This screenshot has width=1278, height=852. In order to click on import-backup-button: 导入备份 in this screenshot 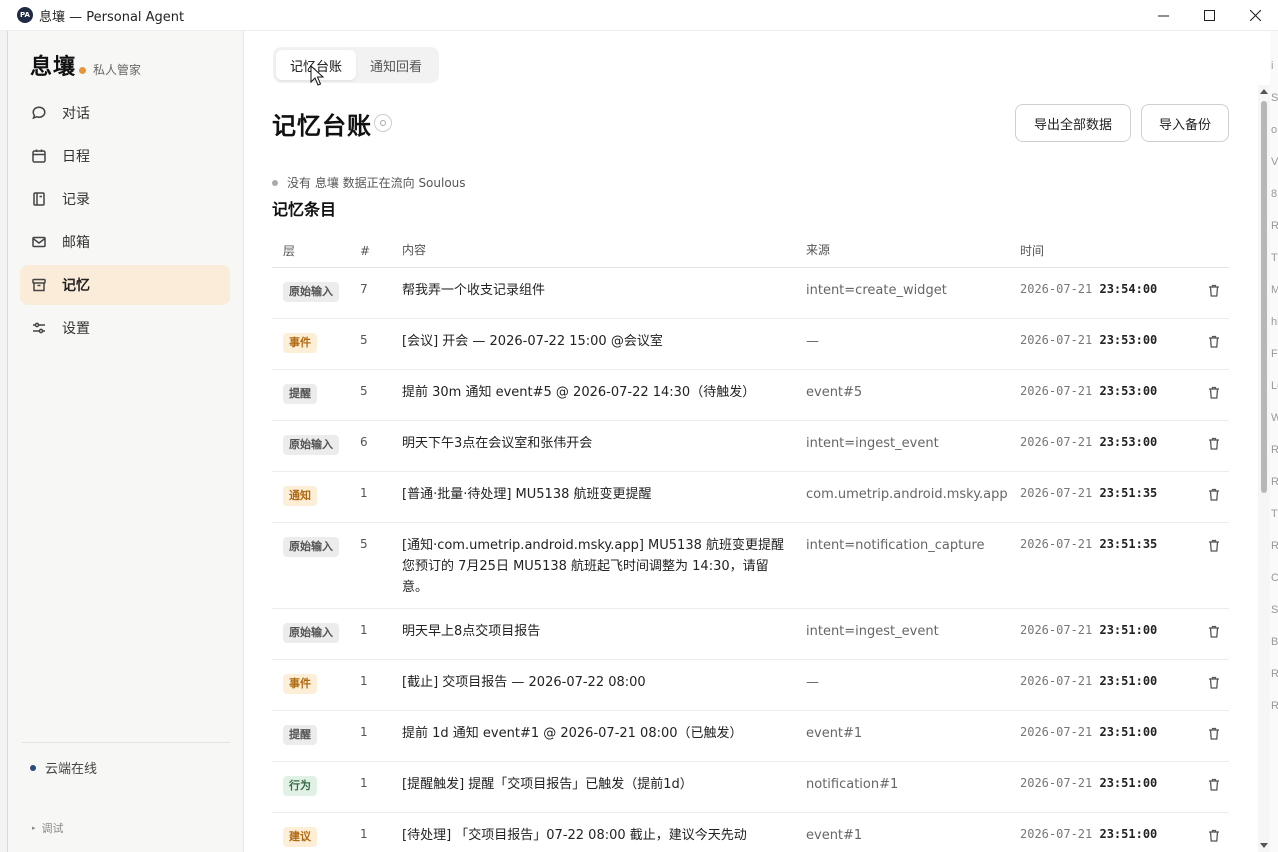, I will do `click(1185, 123)`.